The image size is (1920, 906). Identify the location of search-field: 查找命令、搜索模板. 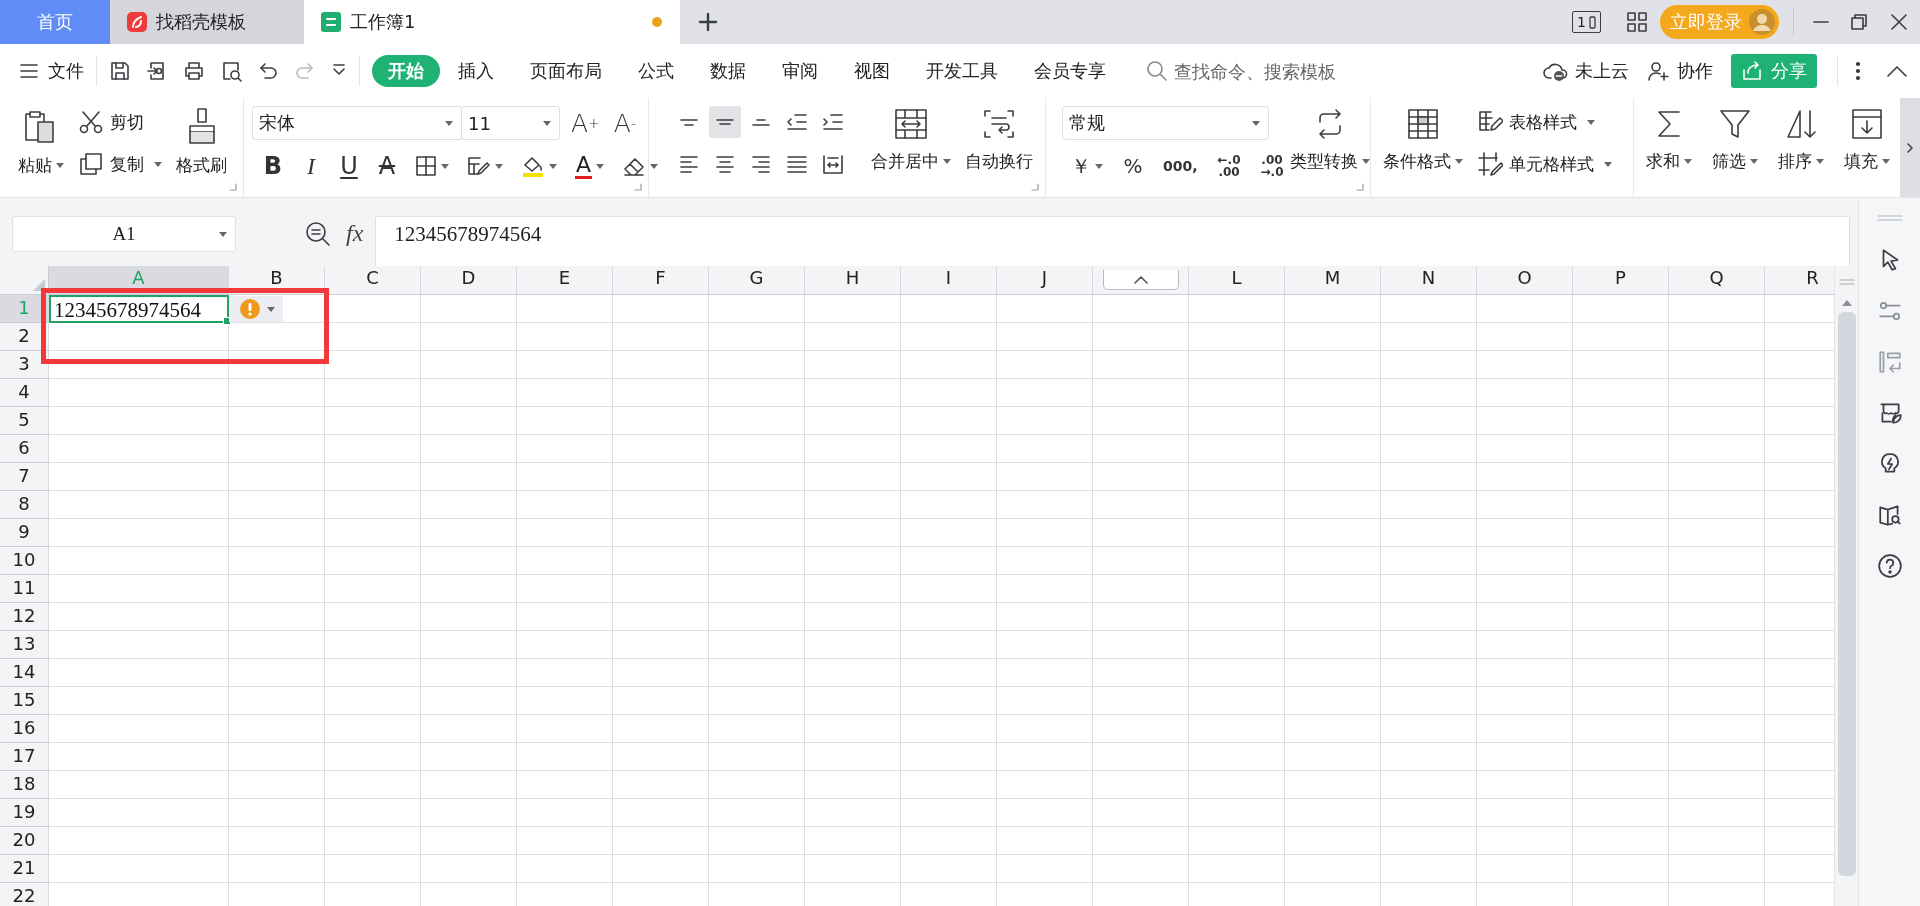
(1274, 71).